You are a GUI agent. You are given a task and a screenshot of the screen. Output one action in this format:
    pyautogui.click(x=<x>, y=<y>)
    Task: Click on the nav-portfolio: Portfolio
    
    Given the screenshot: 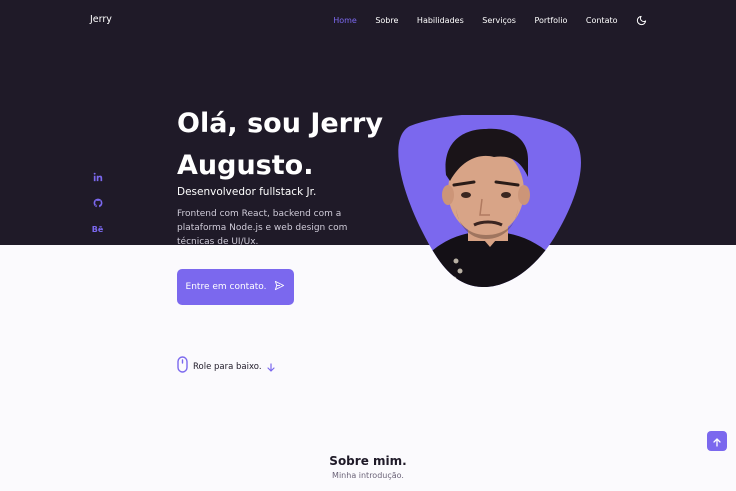 What is the action you would take?
    pyautogui.click(x=550, y=20)
    